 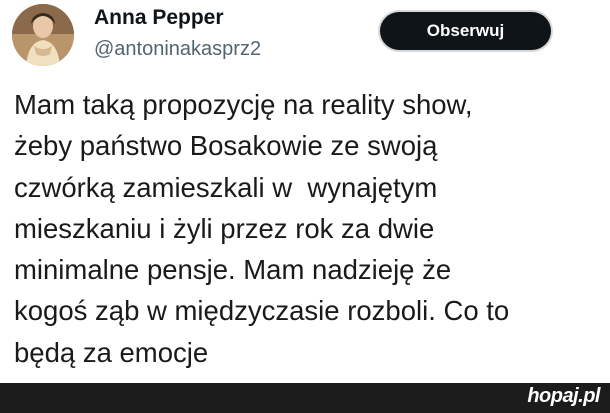 What do you see at coordinates (233, 270) in the screenshot?
I see `post-text-line: minimalne pensje. Mam nadzieję że` at bounding box center [233, 270].